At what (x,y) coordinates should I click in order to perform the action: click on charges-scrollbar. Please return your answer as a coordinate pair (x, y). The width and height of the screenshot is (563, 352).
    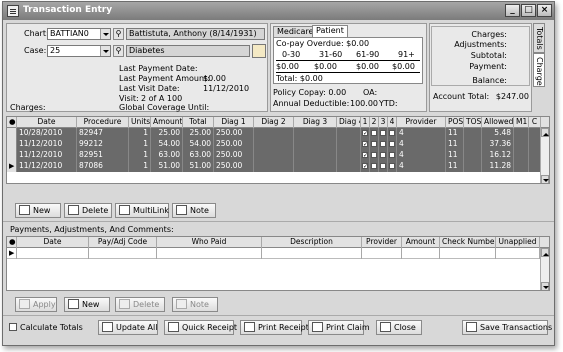
    Looking at the image, I should click on (544, 155).